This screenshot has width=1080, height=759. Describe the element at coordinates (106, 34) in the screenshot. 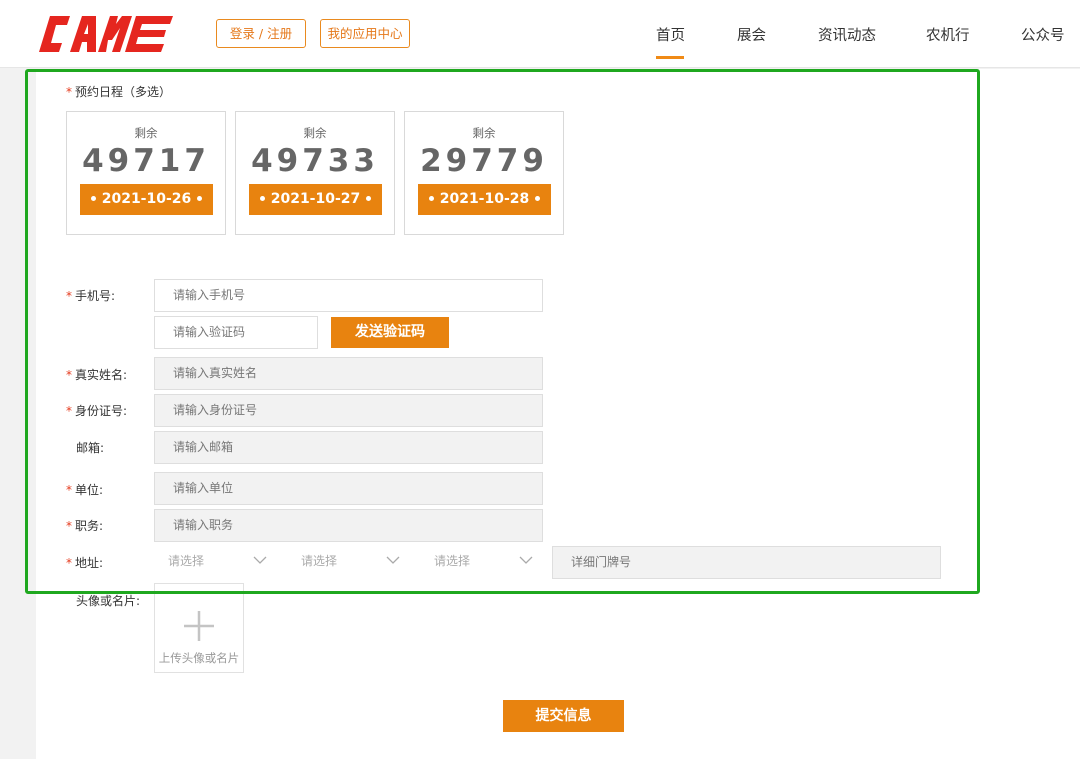

I see `came-logo` at that location.